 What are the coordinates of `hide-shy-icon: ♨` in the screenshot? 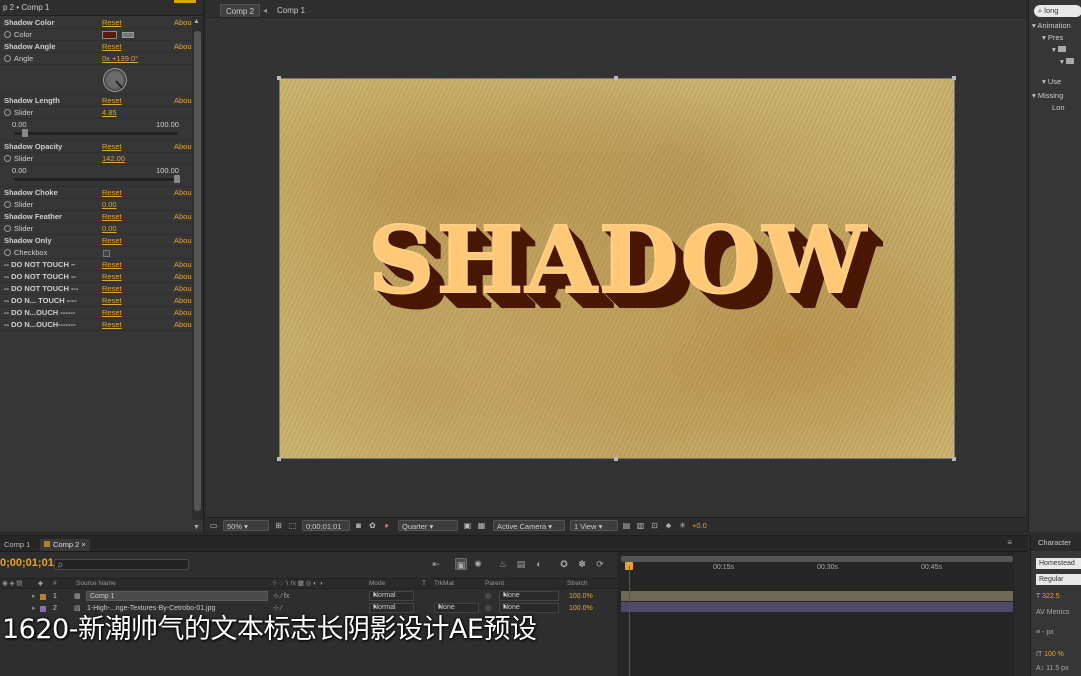 It's located at (503, 564).